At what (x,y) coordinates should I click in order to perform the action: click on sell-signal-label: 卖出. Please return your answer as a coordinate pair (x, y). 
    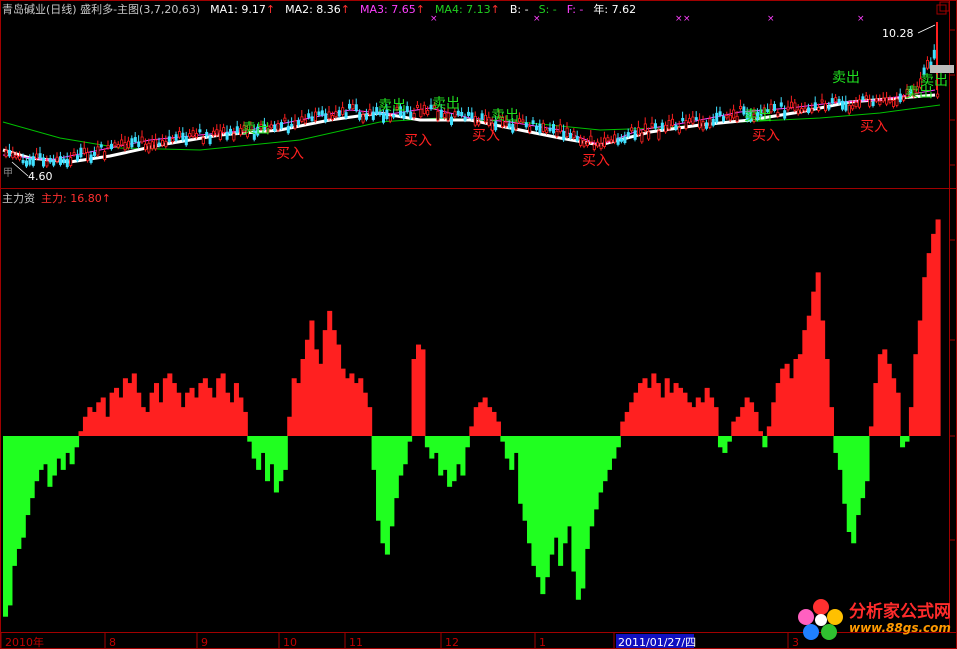
    Looking at the image, I should click on (256, 129).